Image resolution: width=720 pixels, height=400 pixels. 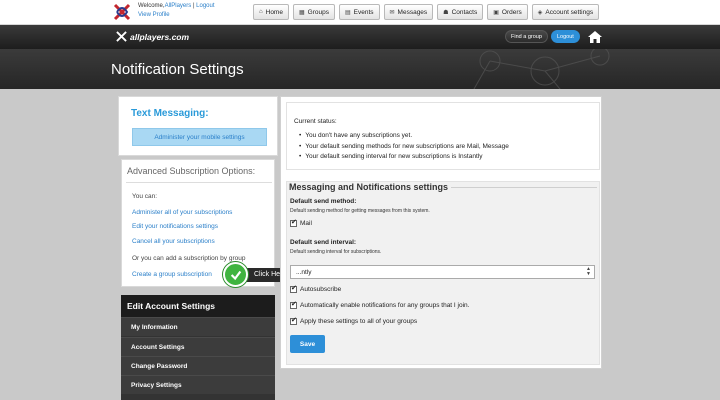 What do you see at coordinates (261, 12) in the screenshot?
I see `home-icon: ⌂` at bounding box center [261, 12].